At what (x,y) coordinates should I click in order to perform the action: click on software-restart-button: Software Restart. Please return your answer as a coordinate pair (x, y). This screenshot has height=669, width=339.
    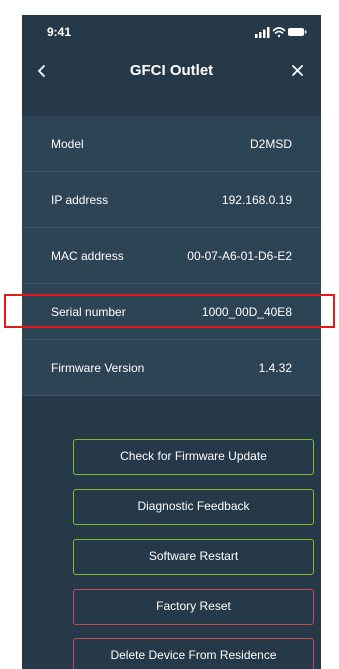
    Looking at the image, I should click on (193, 557).